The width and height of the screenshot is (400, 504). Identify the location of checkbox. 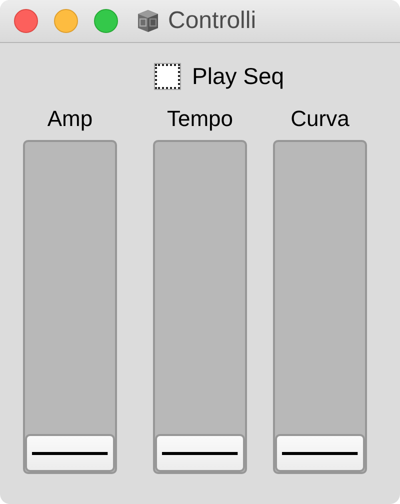
(167, 76).